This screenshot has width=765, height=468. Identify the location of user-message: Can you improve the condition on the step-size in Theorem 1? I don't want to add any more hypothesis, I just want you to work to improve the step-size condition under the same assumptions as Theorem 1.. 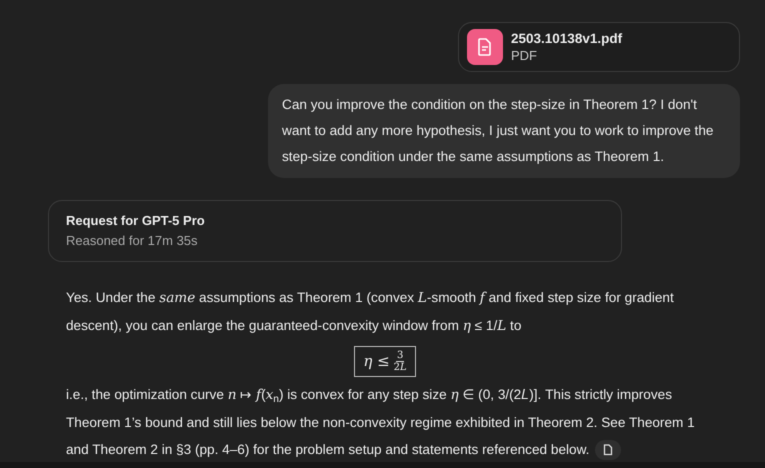
(504, 131).